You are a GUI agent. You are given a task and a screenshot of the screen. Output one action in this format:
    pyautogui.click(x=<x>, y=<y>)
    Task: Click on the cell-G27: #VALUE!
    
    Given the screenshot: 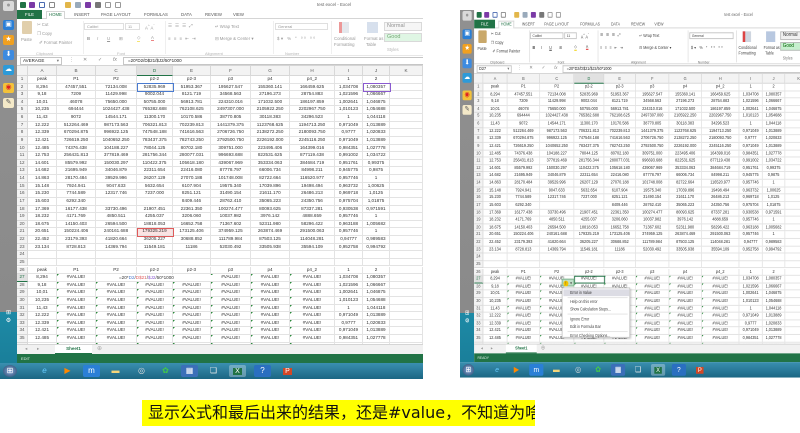 What is the action you would take?
    pyautogui.click(x=270, y=278)
    